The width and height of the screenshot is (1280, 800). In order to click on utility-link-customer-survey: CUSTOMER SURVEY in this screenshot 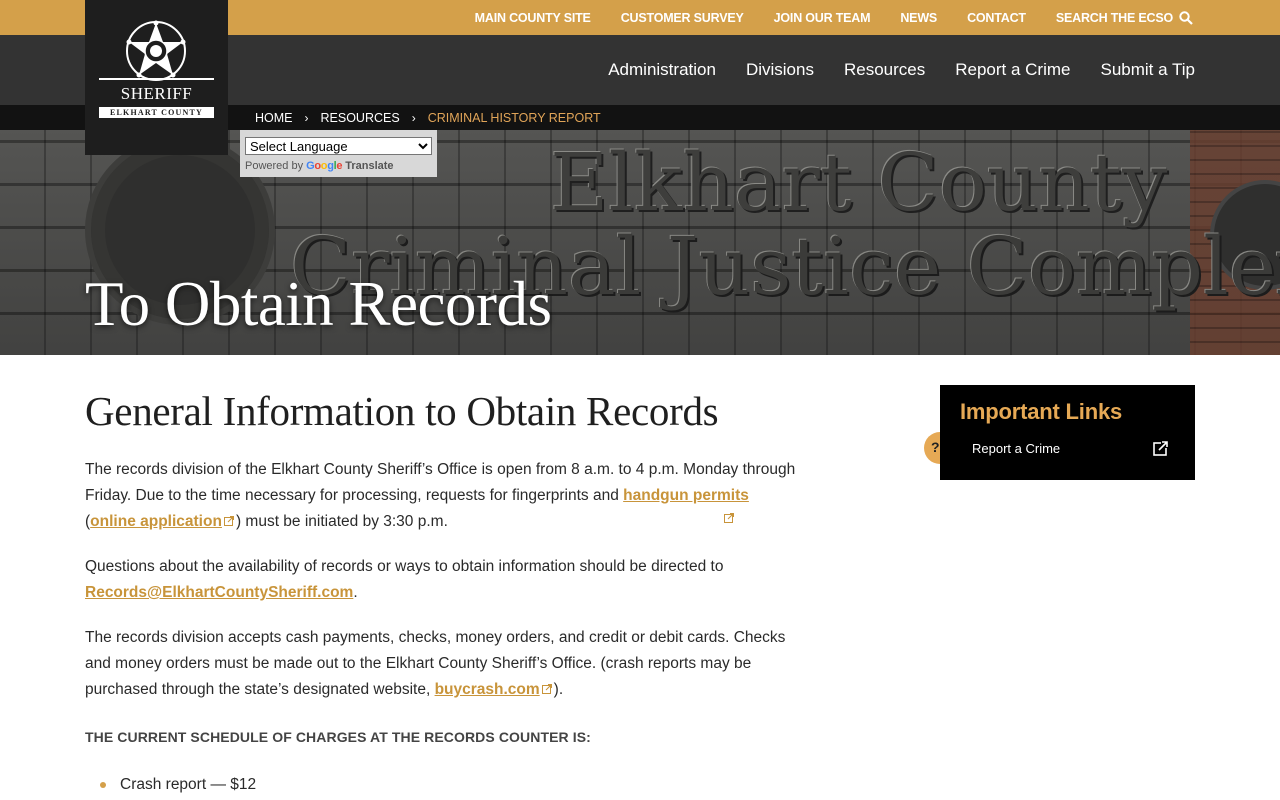, I will do `click(682, 18)`.